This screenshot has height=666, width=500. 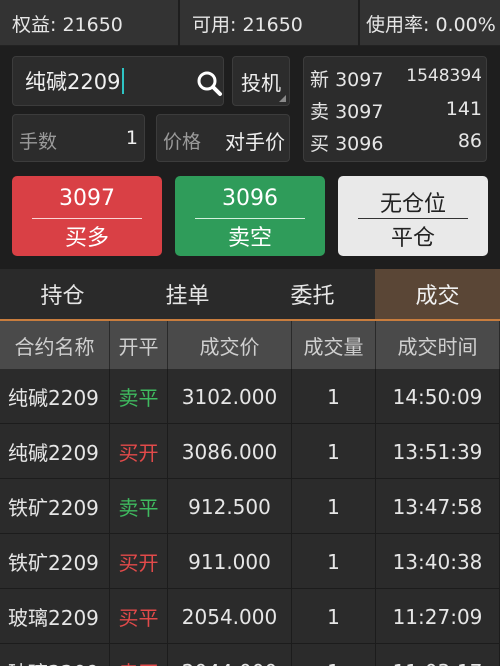 I want to click on header-time: 成交时间, so click(x=438, y=345).